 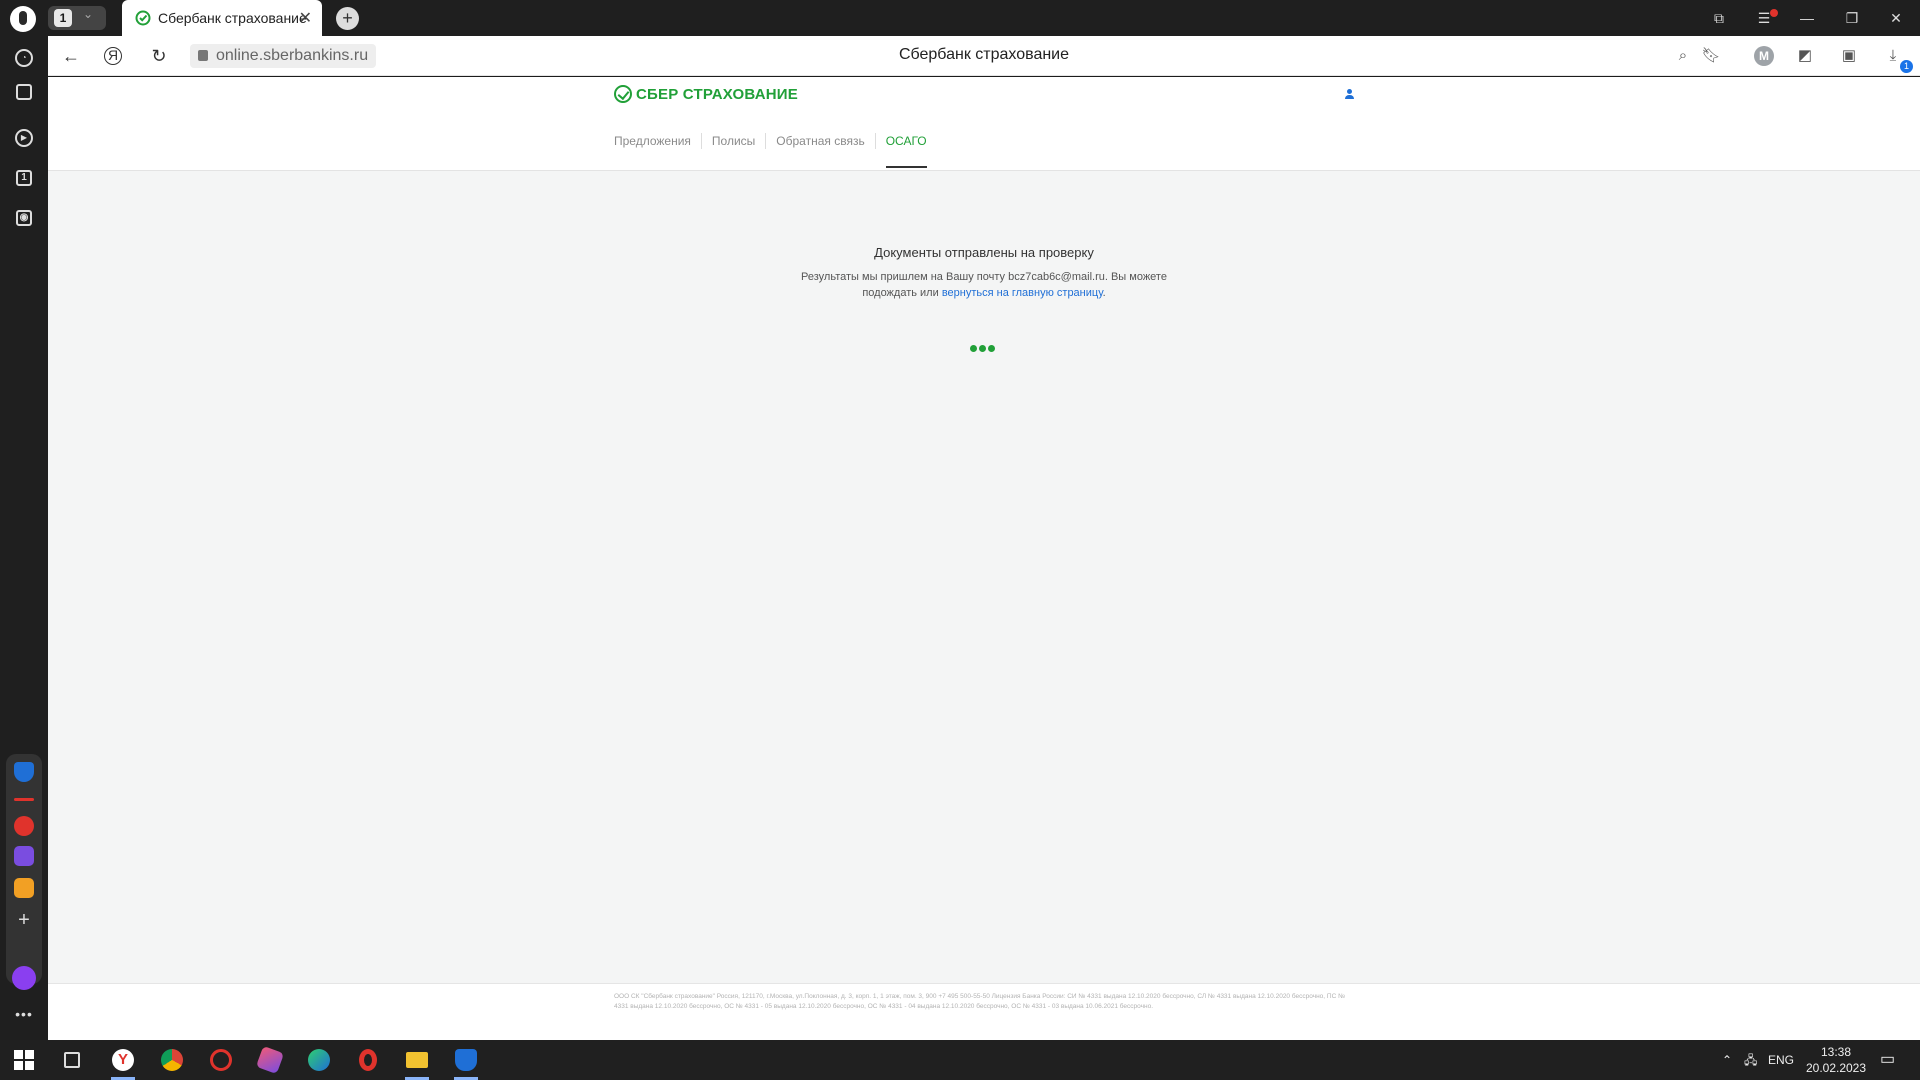 I want to click on windows-start-button, so click(x=24, y=1060).